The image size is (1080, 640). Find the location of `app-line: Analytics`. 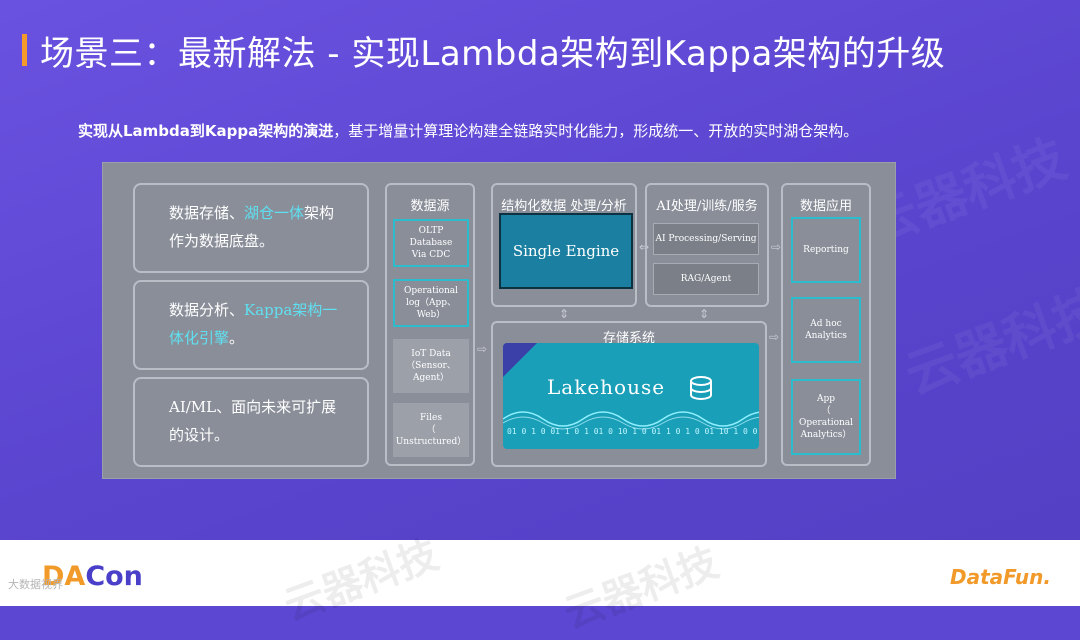

app-line: Analytics is located at coordinates (826, 336).